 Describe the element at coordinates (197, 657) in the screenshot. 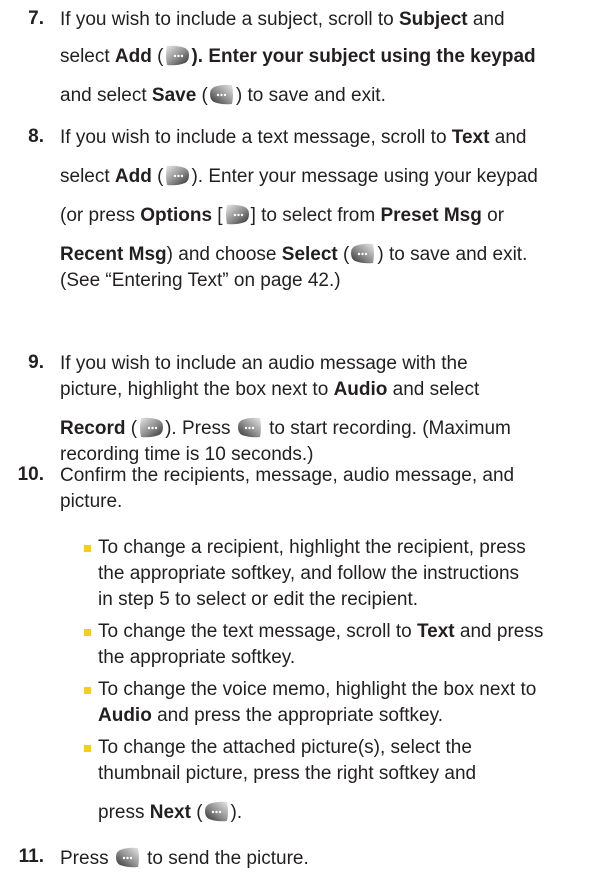

I see `text-line: the appropriate softkey.` at that location.